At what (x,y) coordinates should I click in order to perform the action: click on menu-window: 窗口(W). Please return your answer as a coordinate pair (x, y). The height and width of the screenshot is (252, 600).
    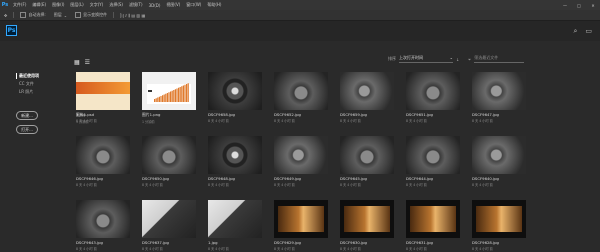
    Looking at the image, I should click on (193, 5).